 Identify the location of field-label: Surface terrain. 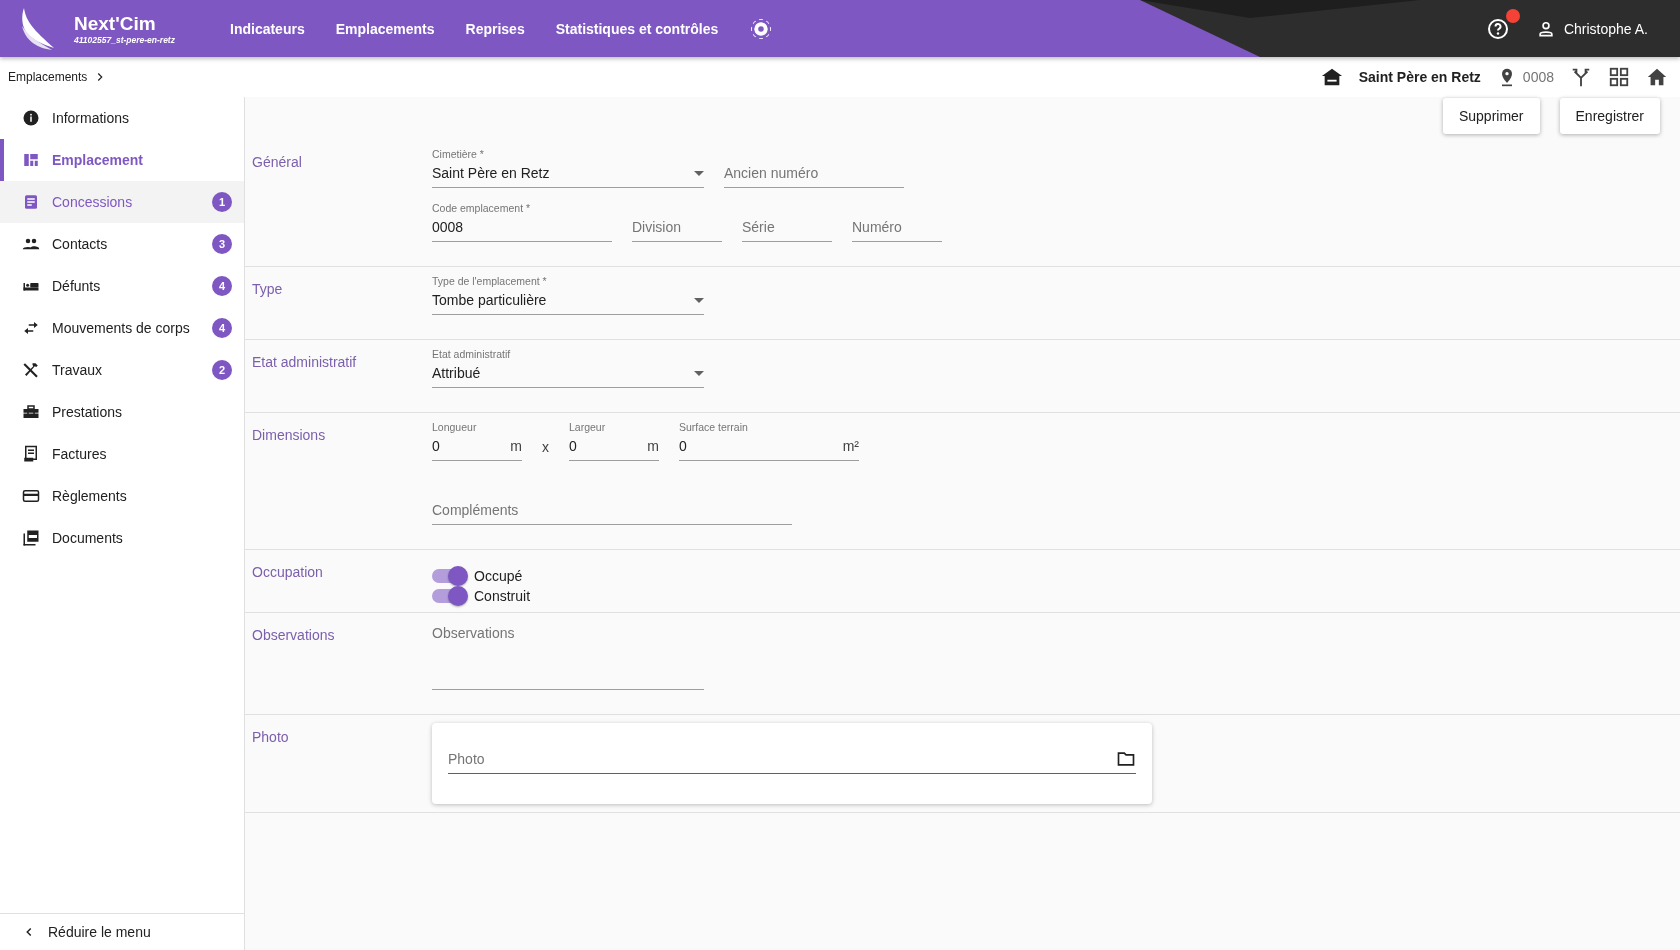
(713, 427).